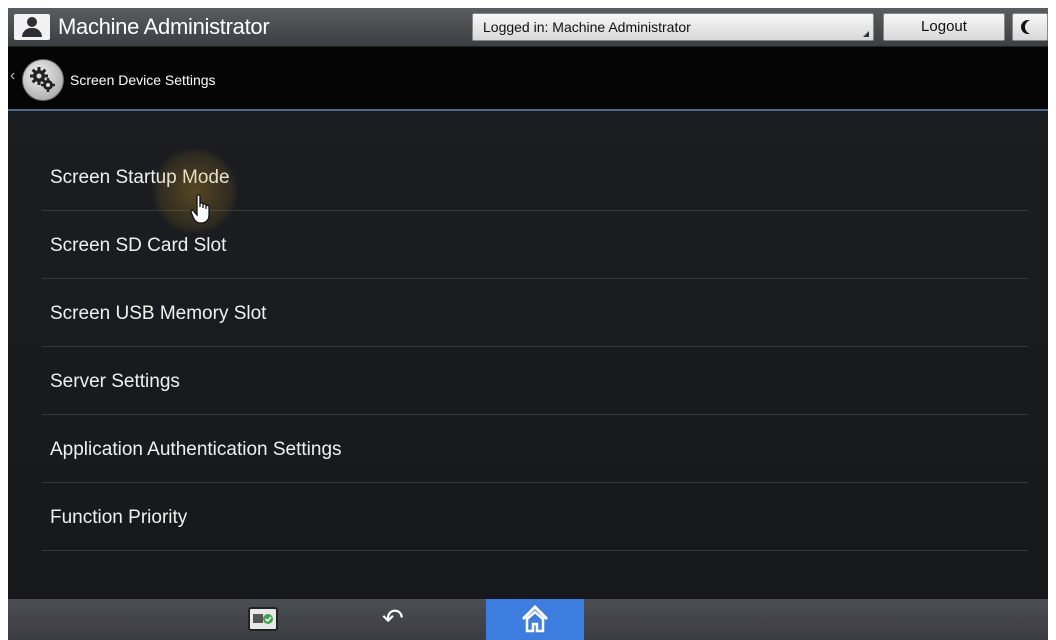 This screenshot has width=1056, height=640. What do you see at coordinates (164, 26) in the screenshot?
I see `user-name: Machine Administrator` at bounding box center [164, 26].